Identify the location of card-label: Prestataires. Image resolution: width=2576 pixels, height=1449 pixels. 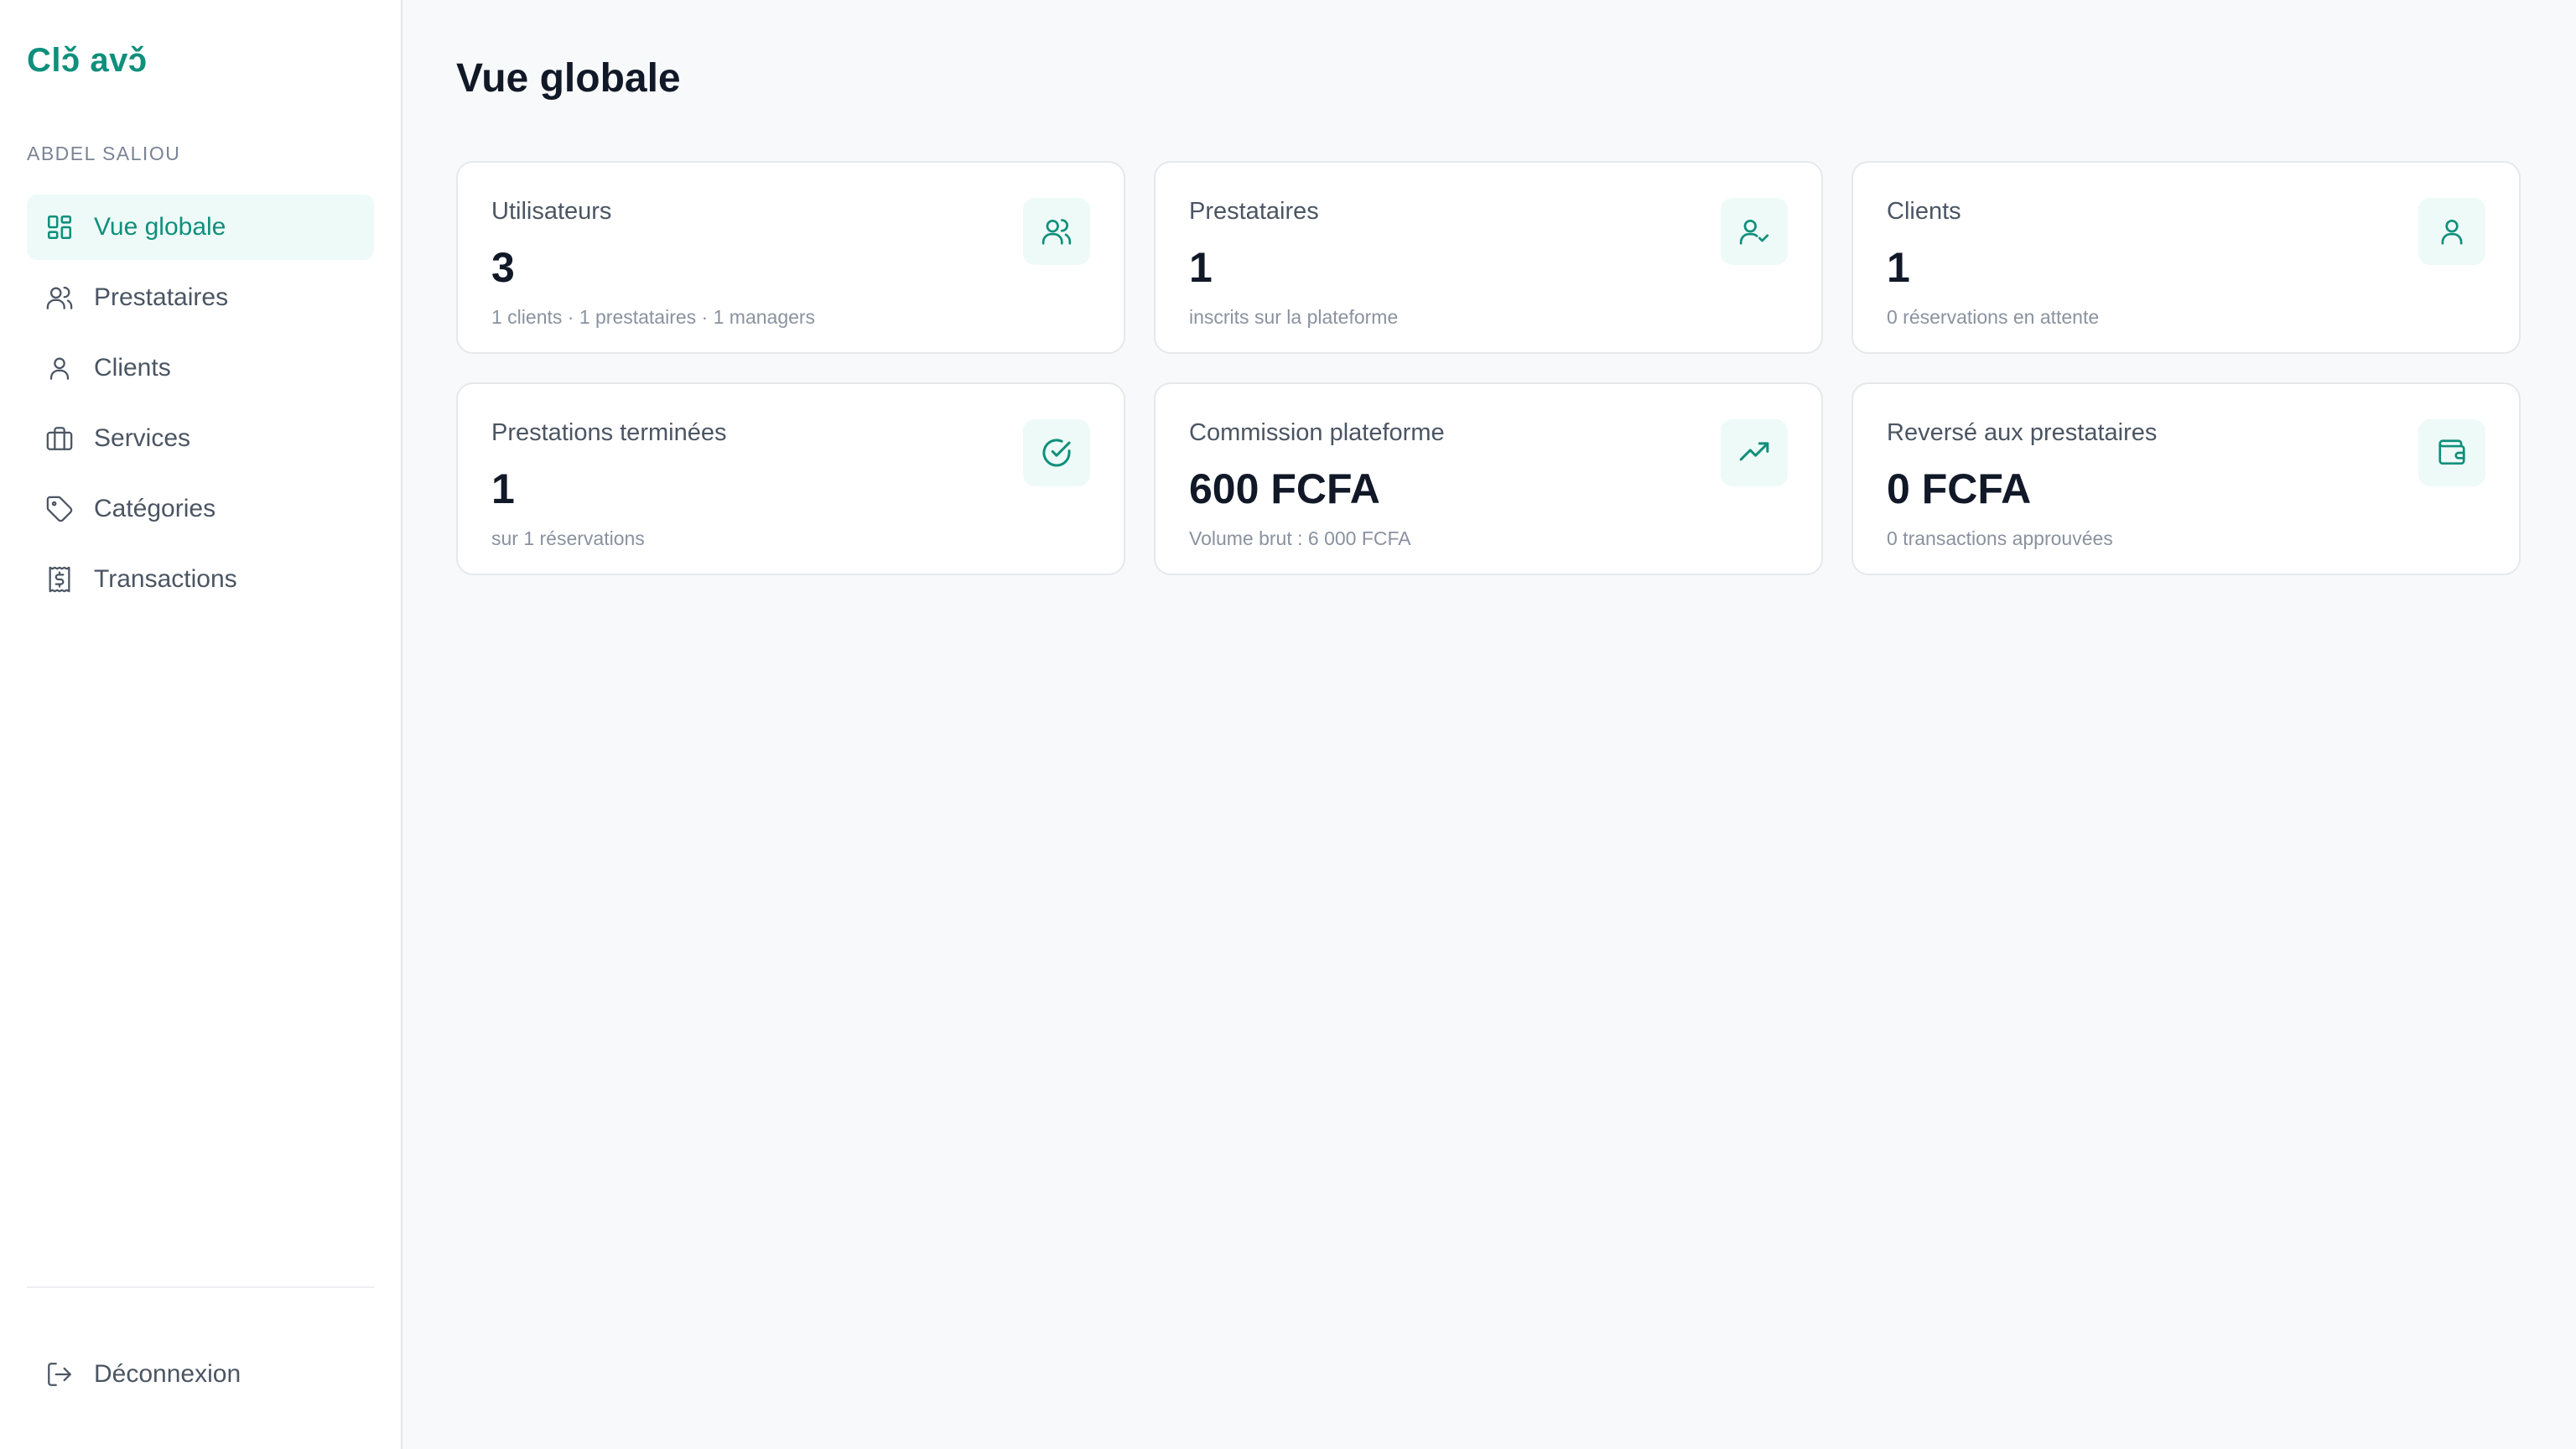
(1254, 211).